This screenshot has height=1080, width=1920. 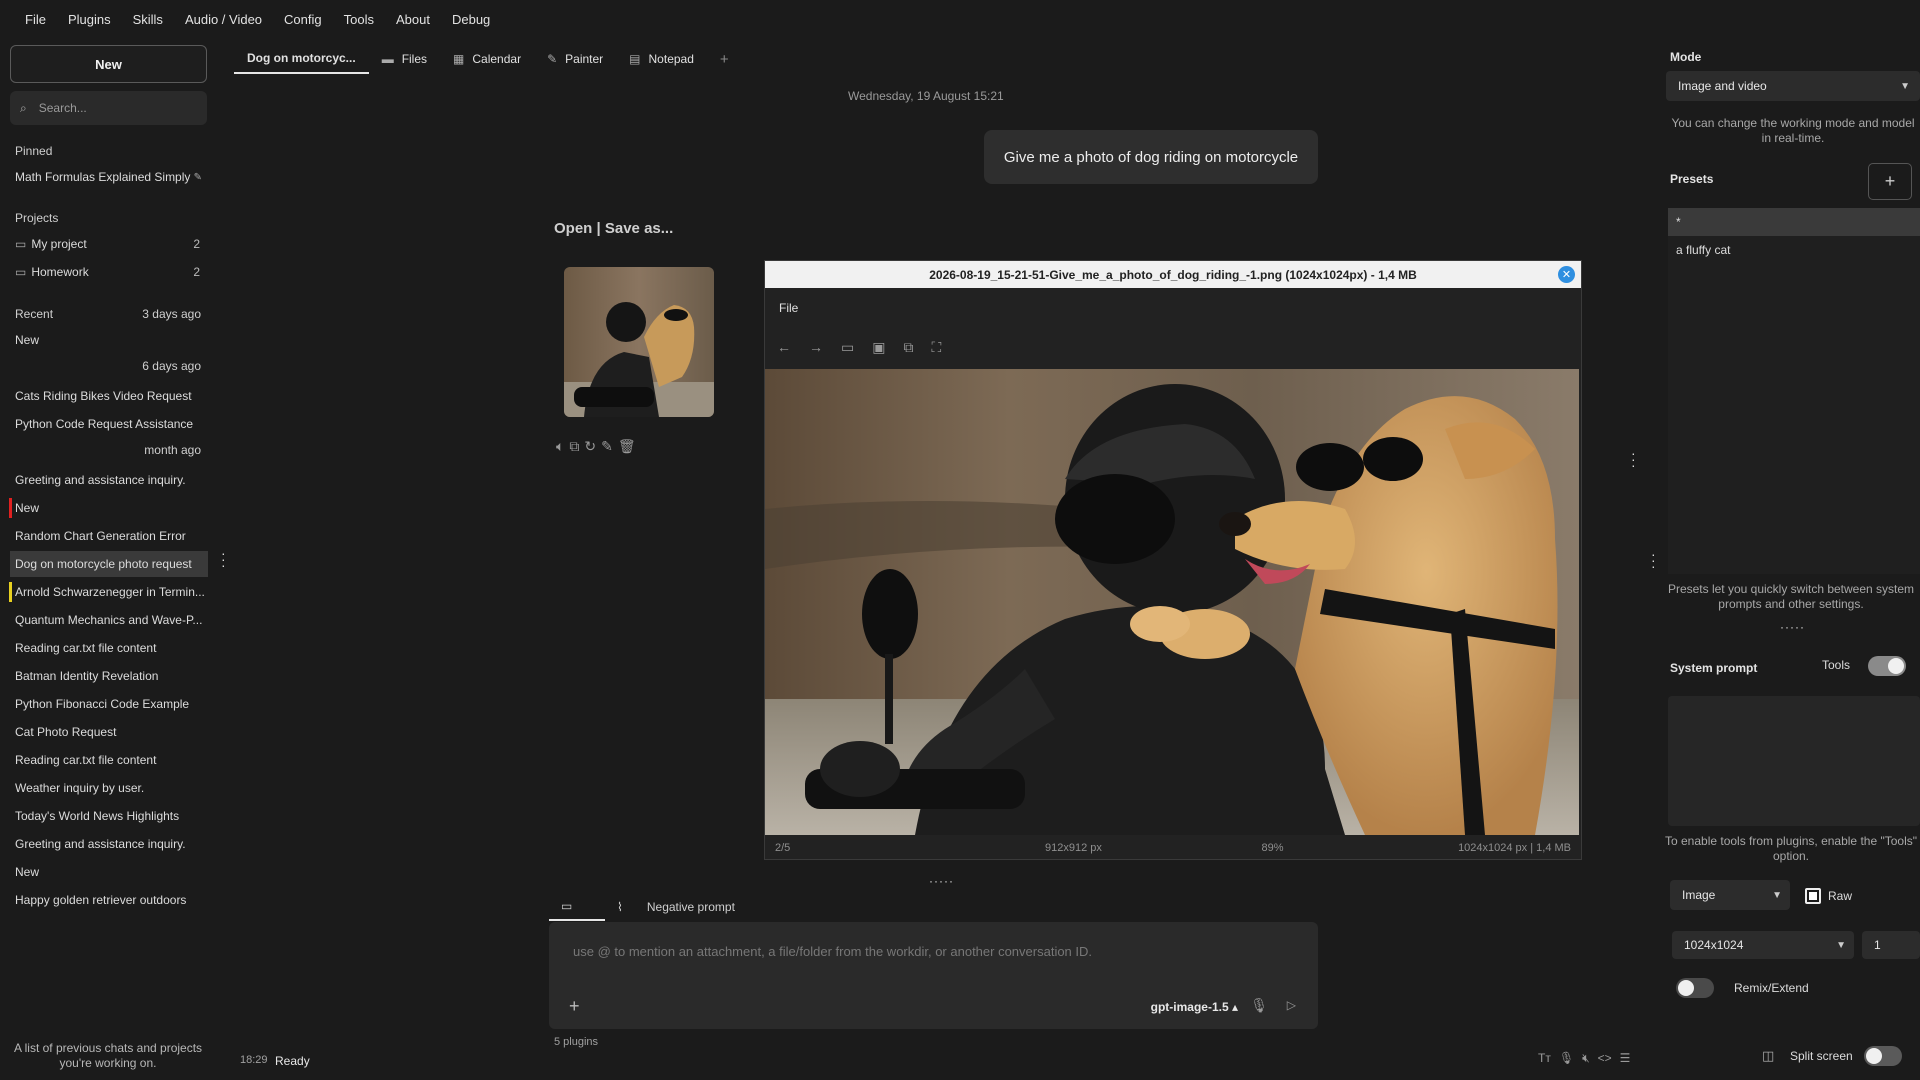 What do you see at coordinates (1625, 1058) in the screenshot?
I see `database-icon: ☰` at bounding box center [1625, 1058].